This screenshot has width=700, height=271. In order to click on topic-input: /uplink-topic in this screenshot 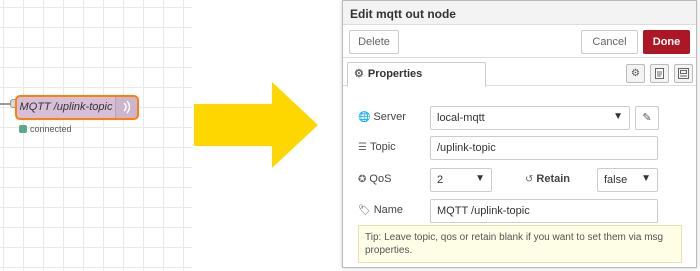, I will do `click(544, 148)`.